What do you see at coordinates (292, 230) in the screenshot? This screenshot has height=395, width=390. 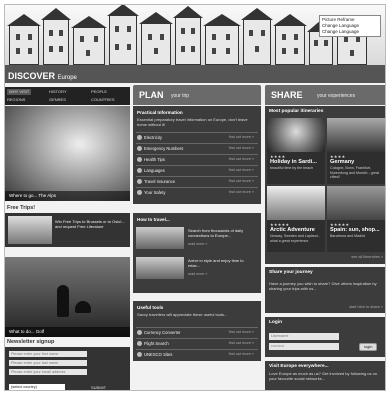 I see `itinerary-title: Arctic Adventure` at bounding box center [292, 230].